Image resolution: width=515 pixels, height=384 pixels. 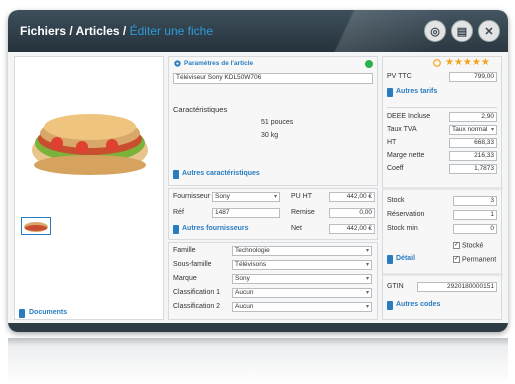 I want to click on brand-label: Marque, so click(x=185, y=278).